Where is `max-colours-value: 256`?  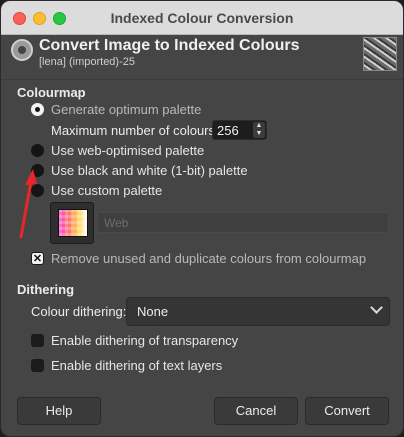 max-colours-value: 256 is located at coordinates (228, 130).